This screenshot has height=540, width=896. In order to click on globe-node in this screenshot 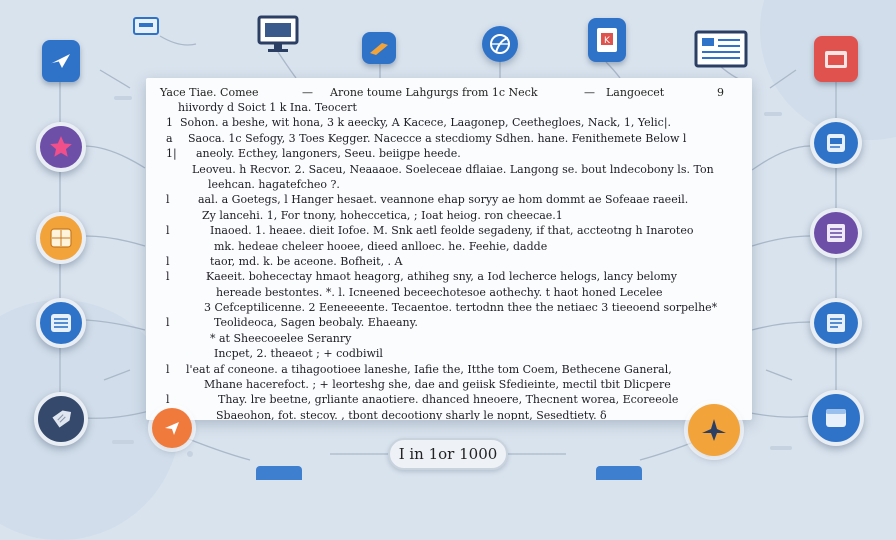, I will do `click(500, 44)`.